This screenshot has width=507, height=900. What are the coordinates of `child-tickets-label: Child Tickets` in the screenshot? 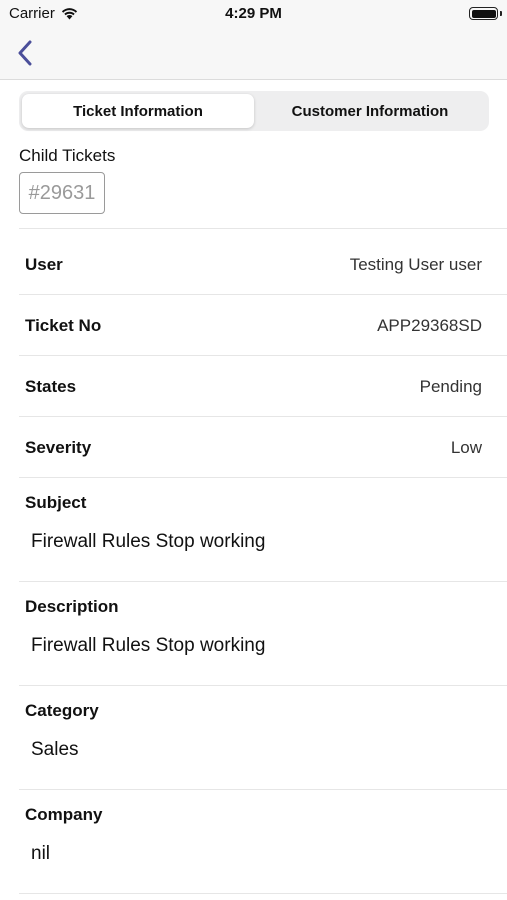 It's located at (67, 155).